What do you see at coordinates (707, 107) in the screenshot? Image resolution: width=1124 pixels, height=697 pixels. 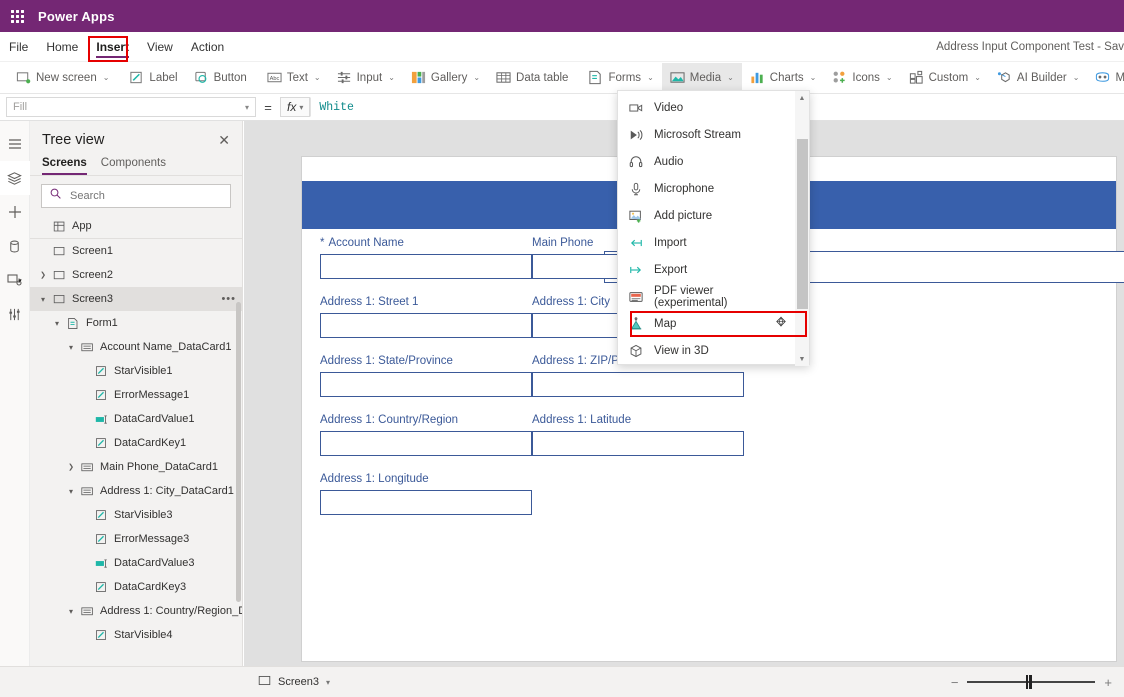 I see `menu-item-video: Video` at bounding box center [707, 107].